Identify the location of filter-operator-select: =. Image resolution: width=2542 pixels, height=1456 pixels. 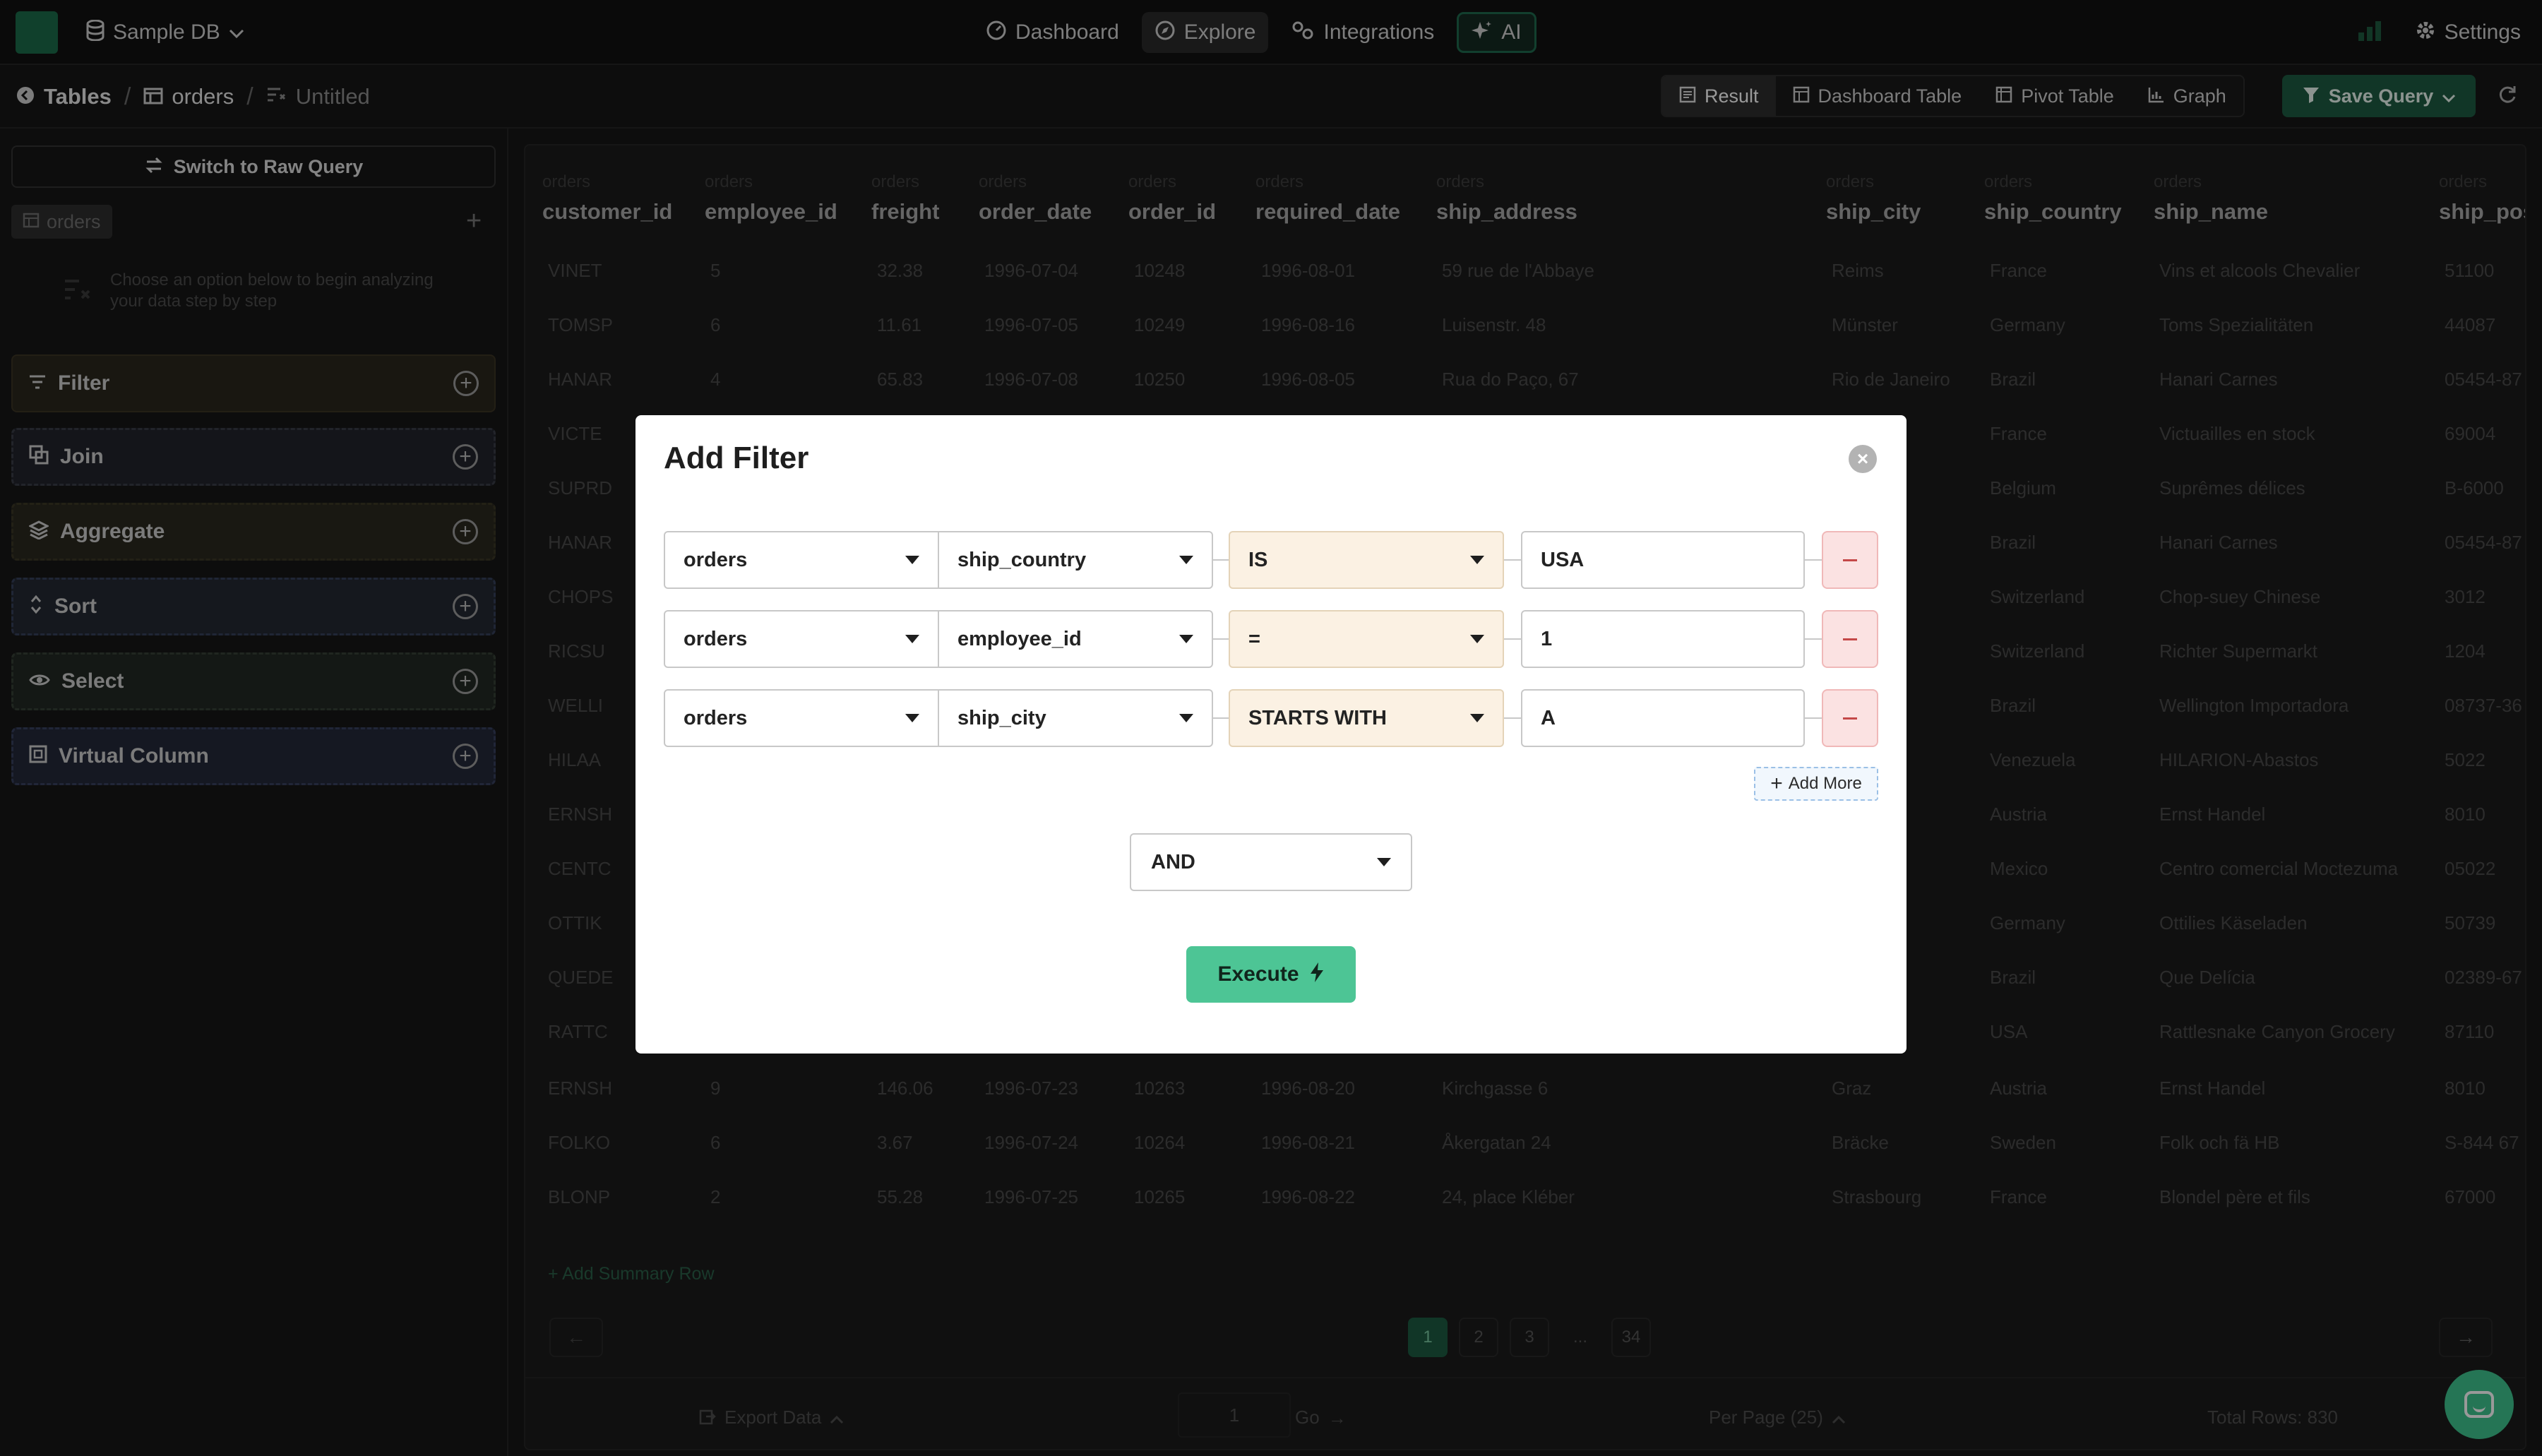
(1366, 639).